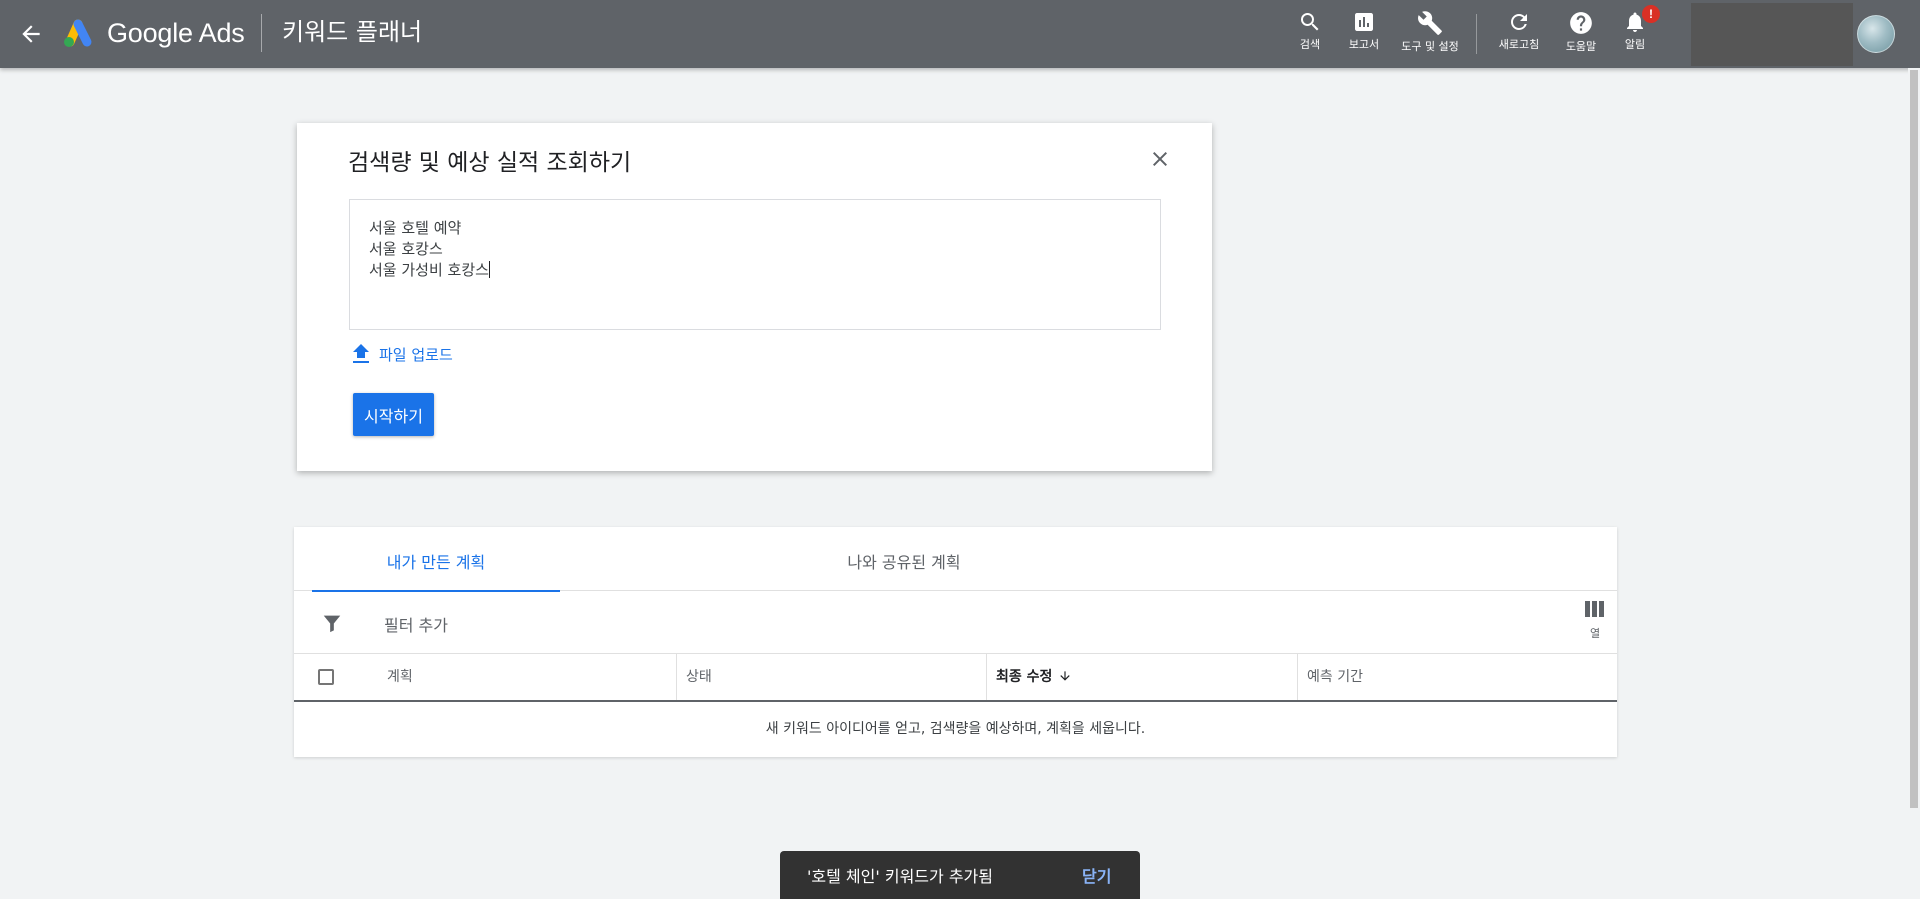  I want to click on add-filter-button: 필터 추가, so click(416, 624).